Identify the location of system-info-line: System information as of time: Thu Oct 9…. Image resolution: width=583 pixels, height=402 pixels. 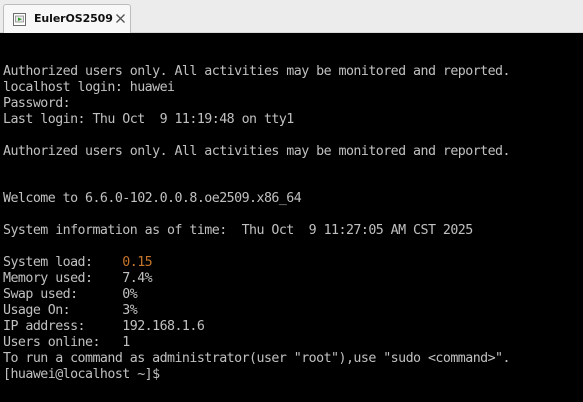
(238, 230).